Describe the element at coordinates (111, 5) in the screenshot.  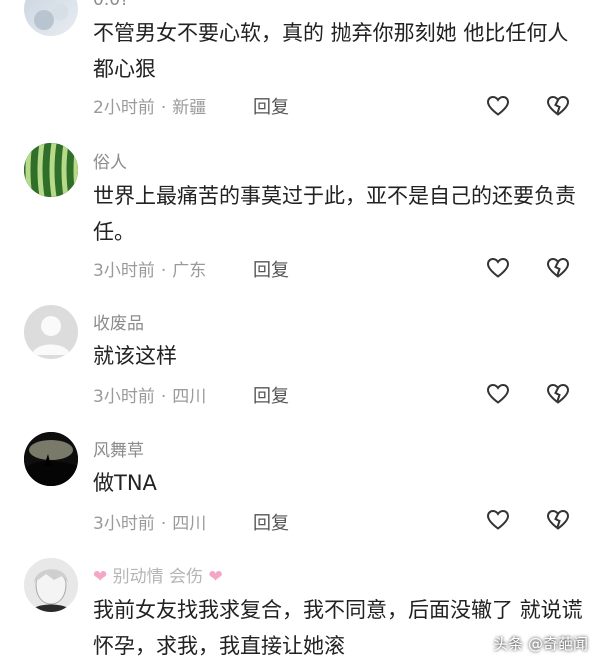
I see `username: 0.0?` at that location.